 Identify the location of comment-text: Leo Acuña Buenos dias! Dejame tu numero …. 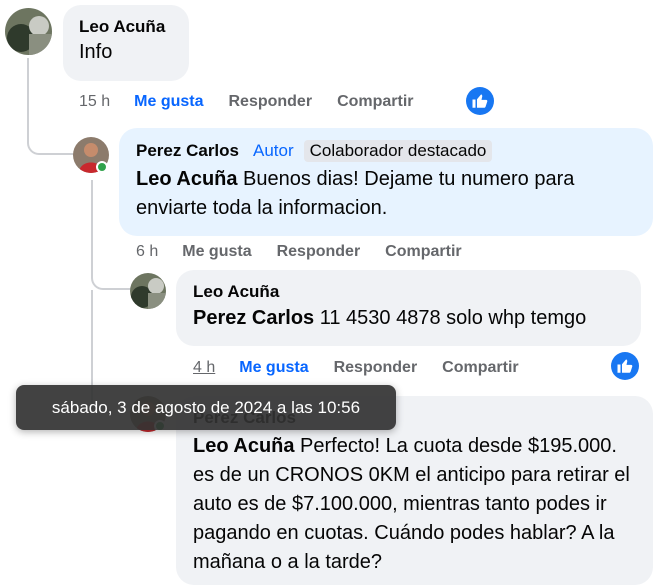
(355, 193).